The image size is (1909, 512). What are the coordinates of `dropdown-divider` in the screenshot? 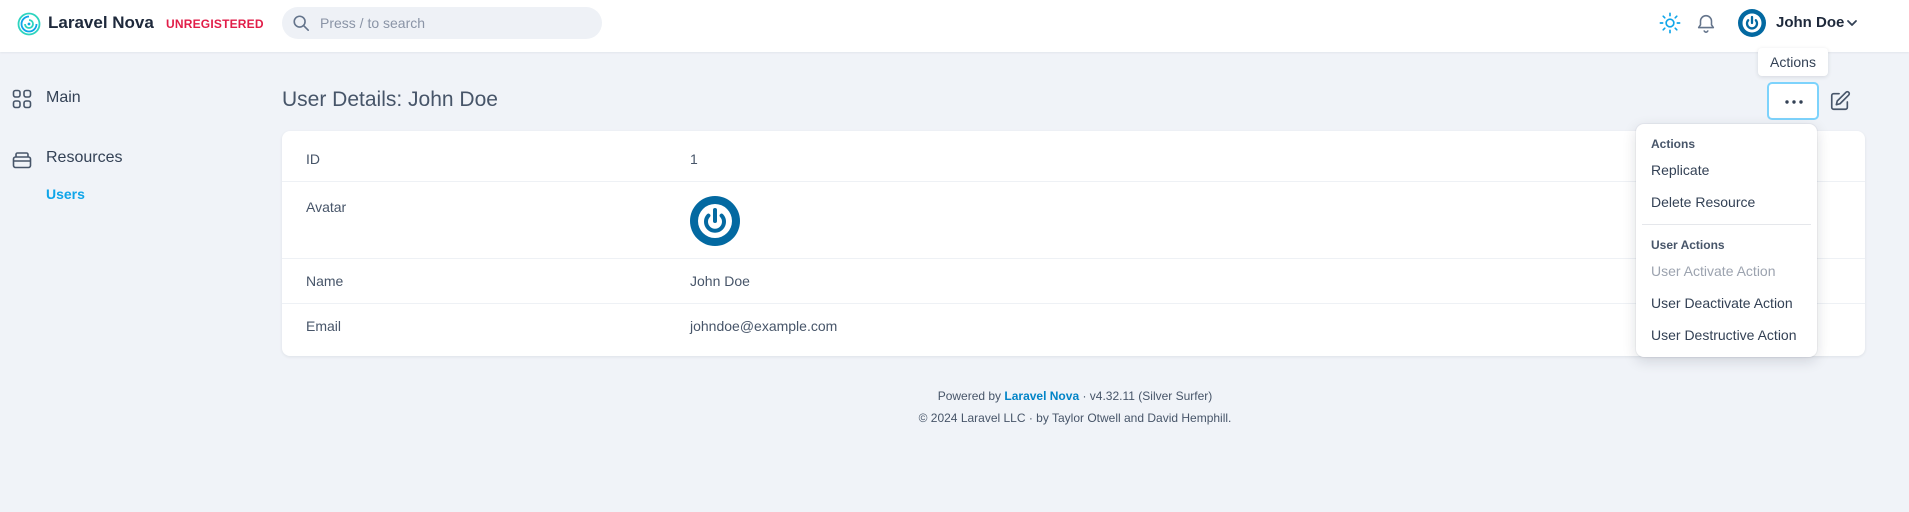 It's located at (1726, 224).